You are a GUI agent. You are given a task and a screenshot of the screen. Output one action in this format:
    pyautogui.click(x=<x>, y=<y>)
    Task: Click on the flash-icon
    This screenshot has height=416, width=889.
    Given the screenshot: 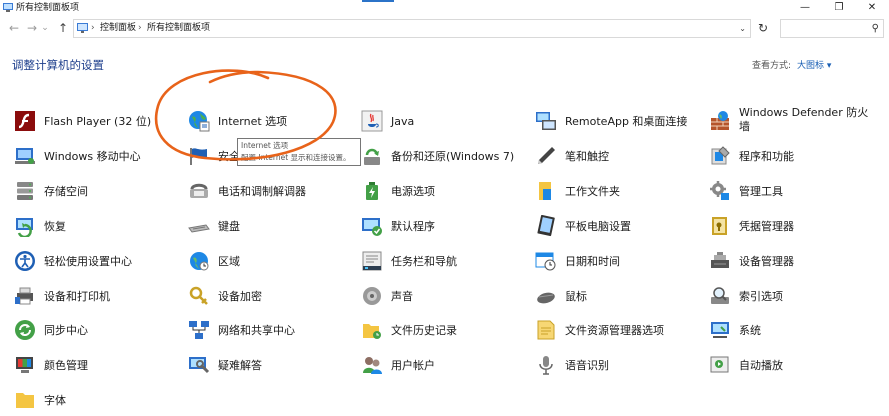 What is the action you would take?
    pyautogui.click(x=25, y=121)
    